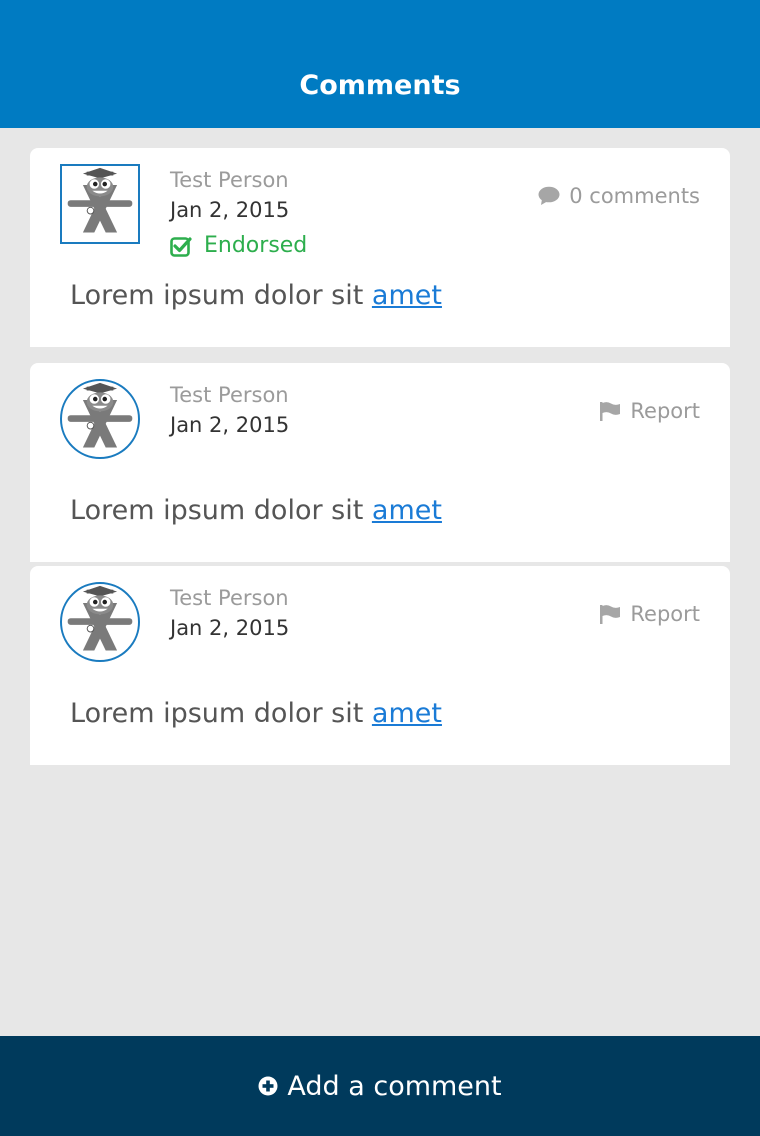 The width and height of the screenshot is (760, 1136). I want to click on speech-bubble-icon, so click(549, 195).